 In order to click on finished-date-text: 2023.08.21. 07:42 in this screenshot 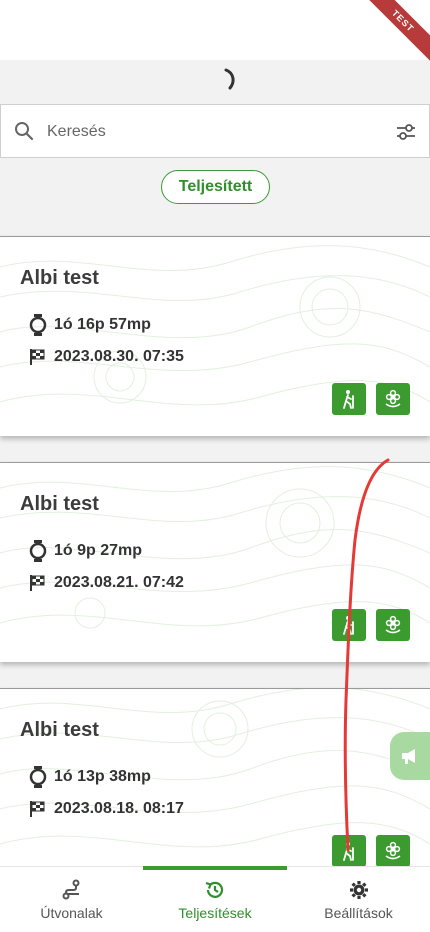, I will do `click(119, 582)`.